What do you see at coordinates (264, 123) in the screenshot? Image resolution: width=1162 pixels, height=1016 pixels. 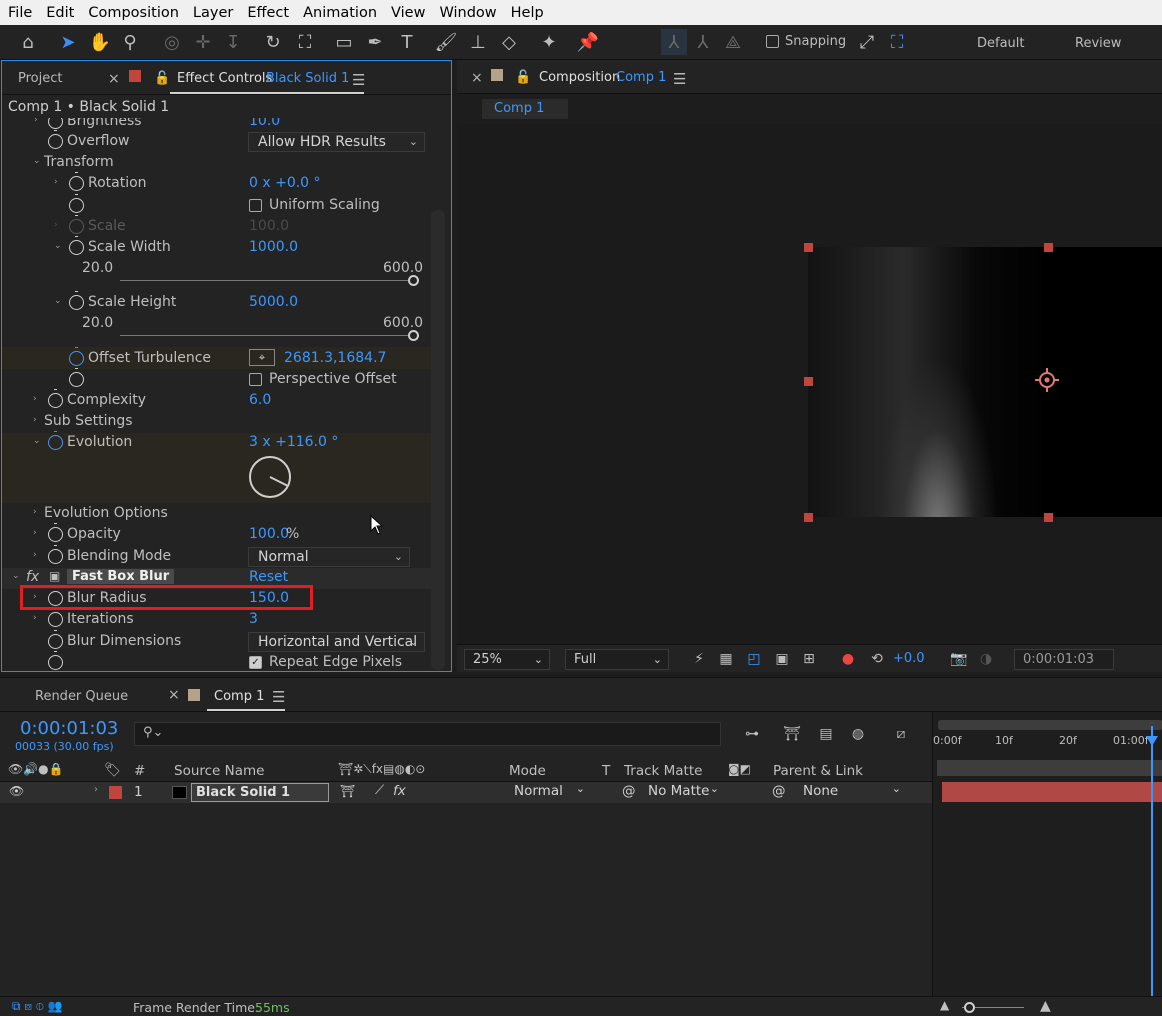 I see `brightness-value: 10.0` at bounding box center [264, 123].